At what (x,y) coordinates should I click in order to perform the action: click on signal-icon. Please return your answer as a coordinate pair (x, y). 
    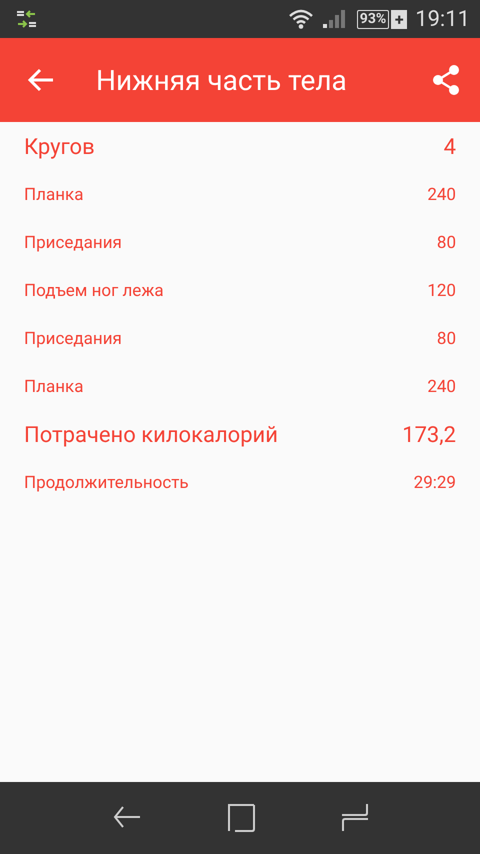
    Looking at the image, I should click on (334, 19).